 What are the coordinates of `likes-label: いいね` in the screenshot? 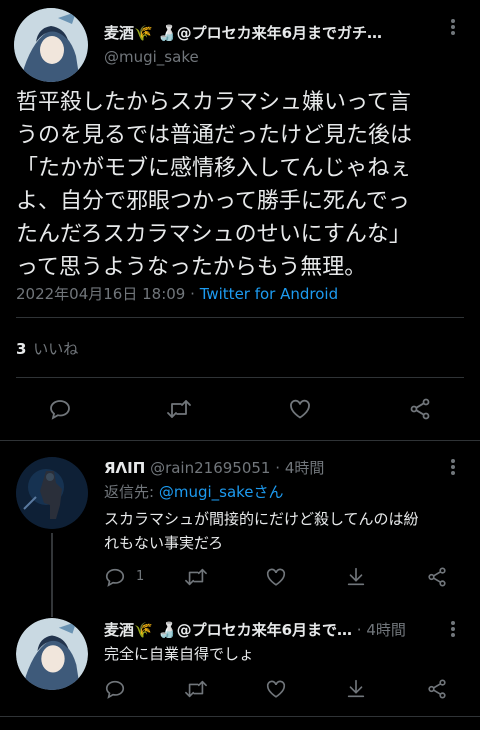 It's located at (56, 349).